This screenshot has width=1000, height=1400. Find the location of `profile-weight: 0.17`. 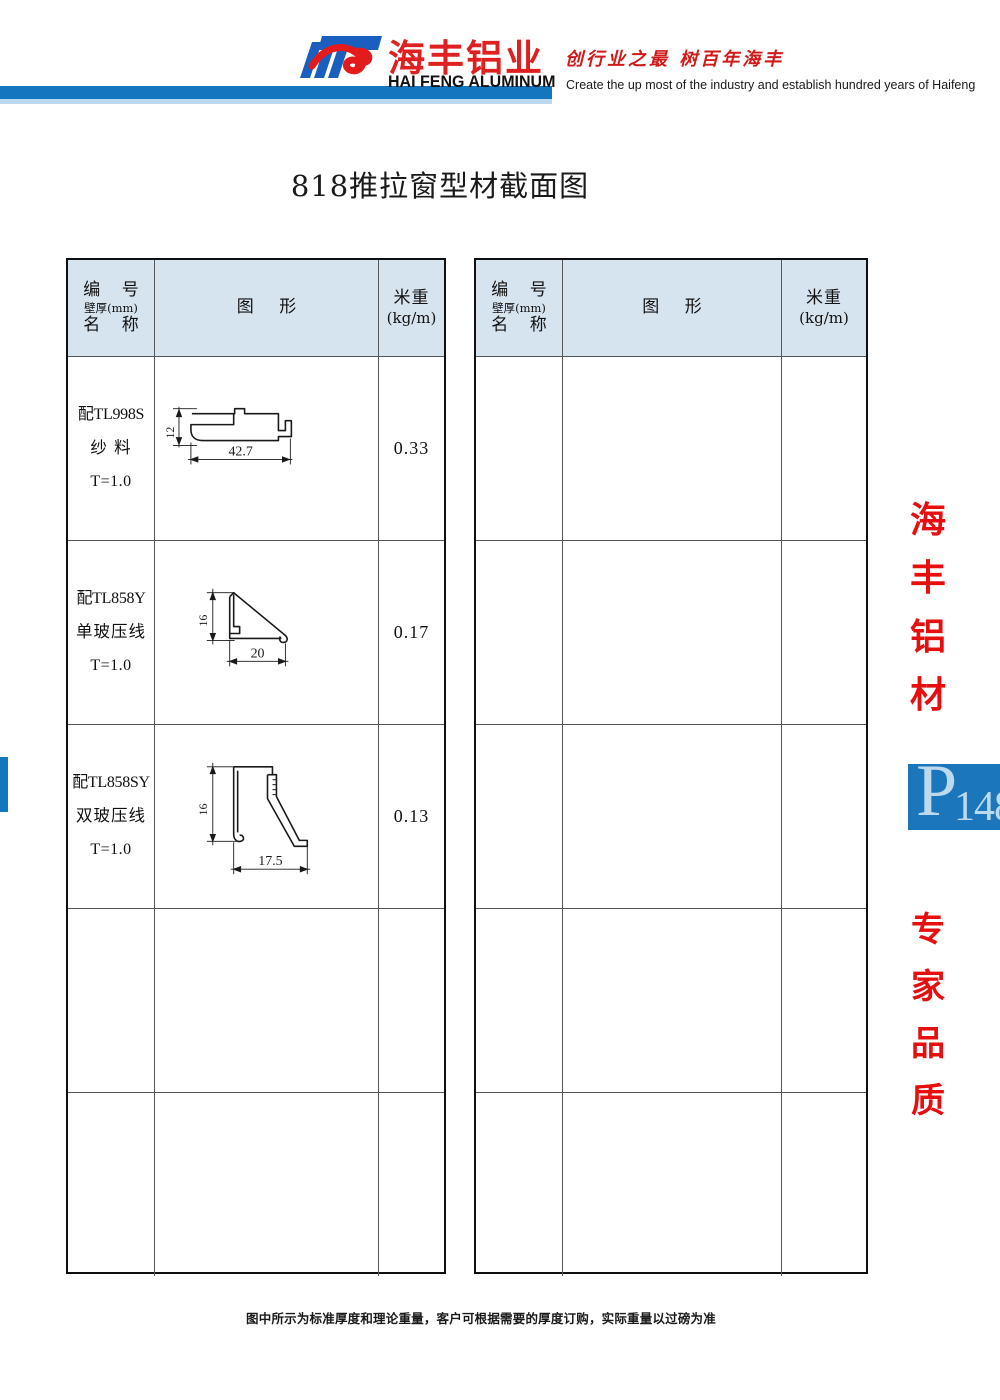

profile-weight: 0.17 is located at coordinates (411, 632).